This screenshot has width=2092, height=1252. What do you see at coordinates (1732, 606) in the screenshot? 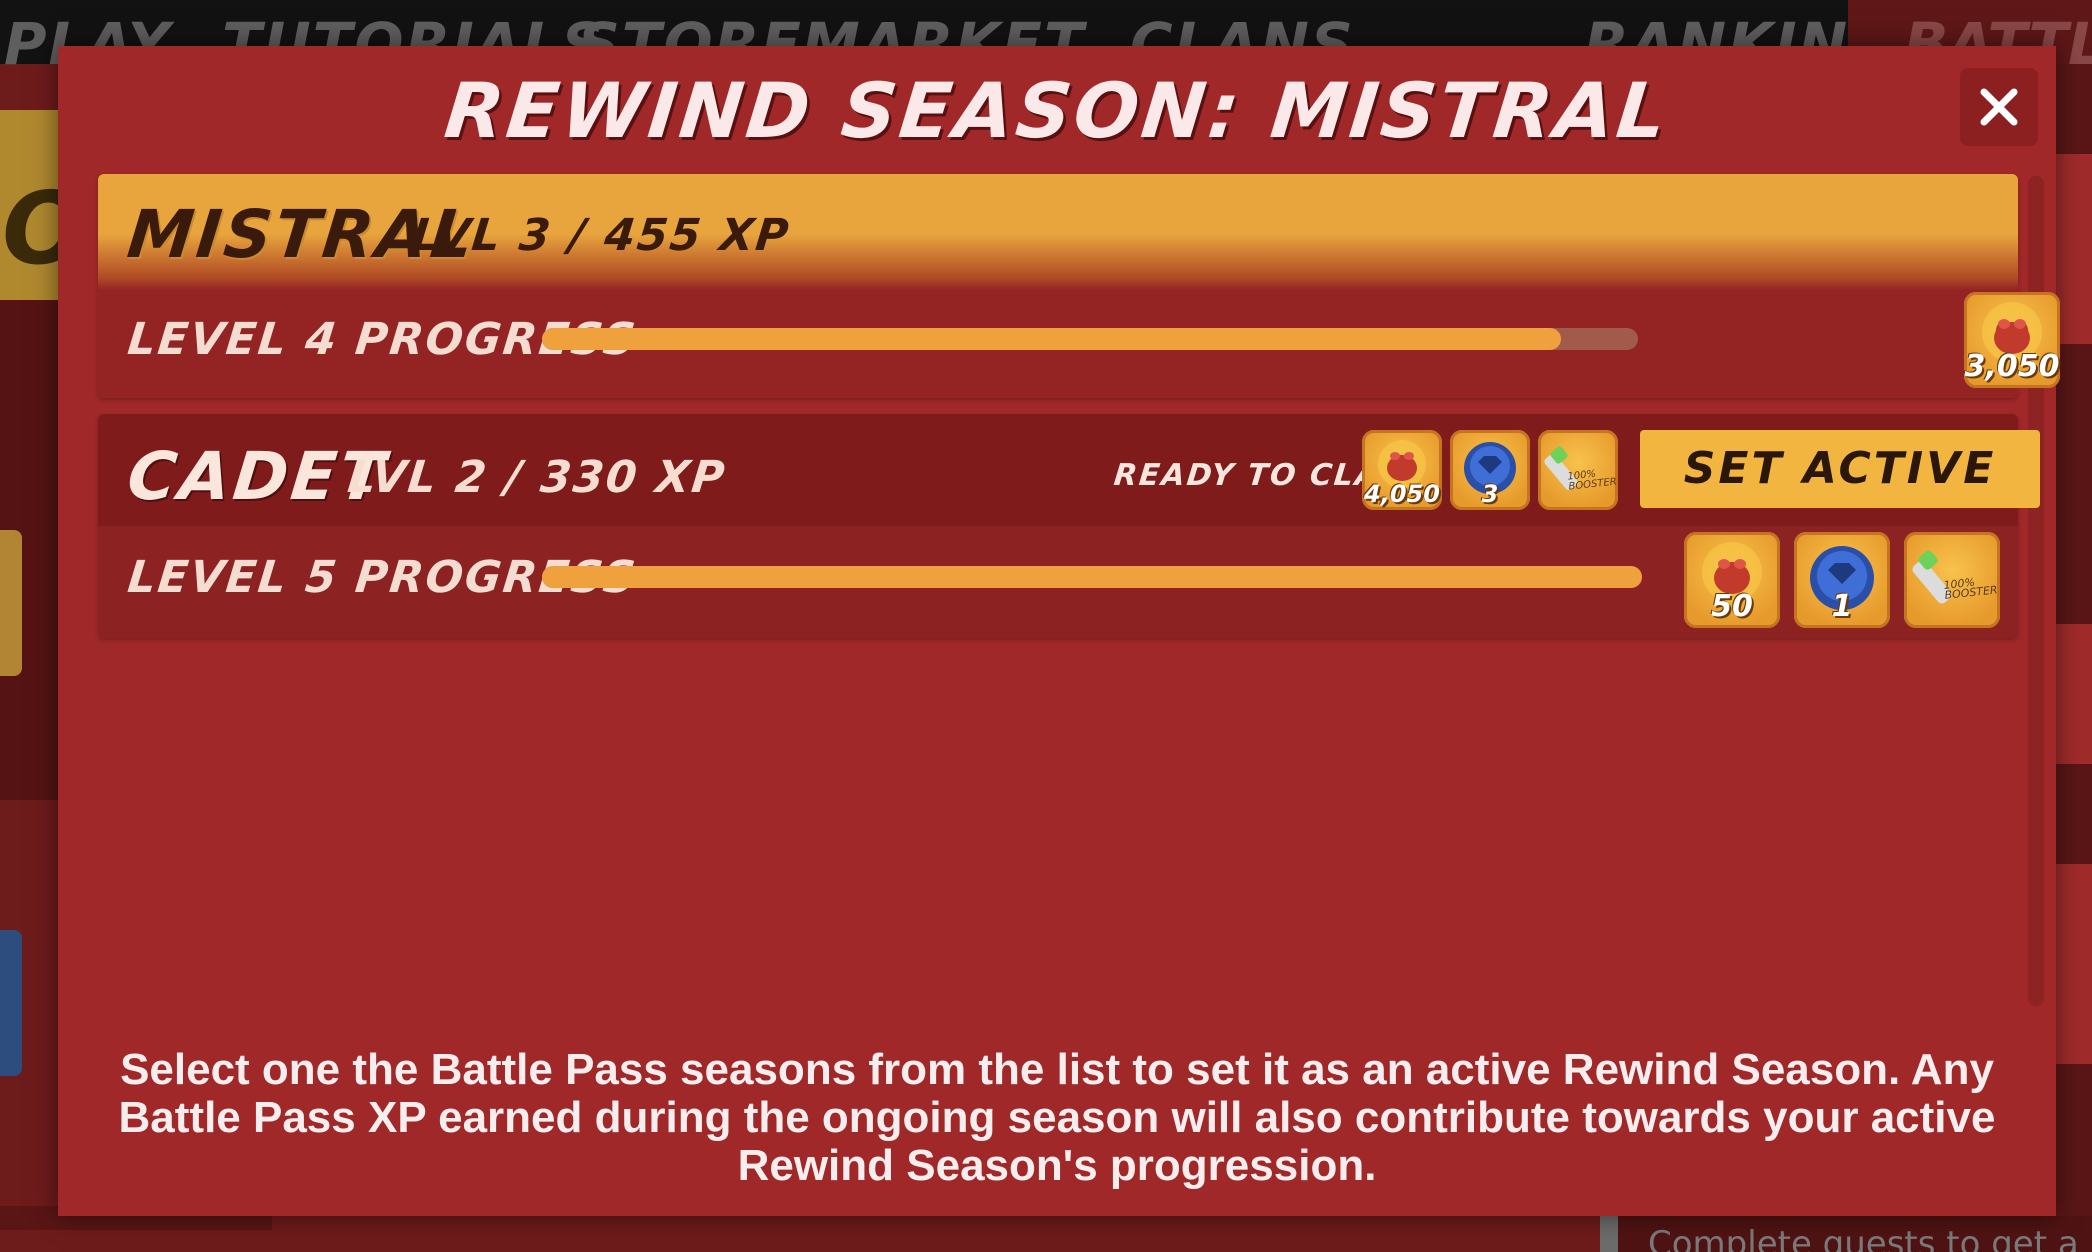
I see `reward-quantity: 50` at bounding box center [1732, 606].